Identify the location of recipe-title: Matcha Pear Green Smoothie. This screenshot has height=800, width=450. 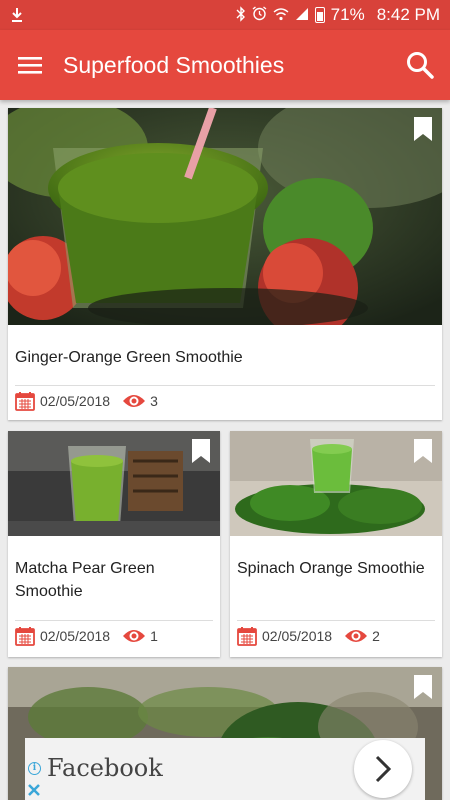
(85, 580).